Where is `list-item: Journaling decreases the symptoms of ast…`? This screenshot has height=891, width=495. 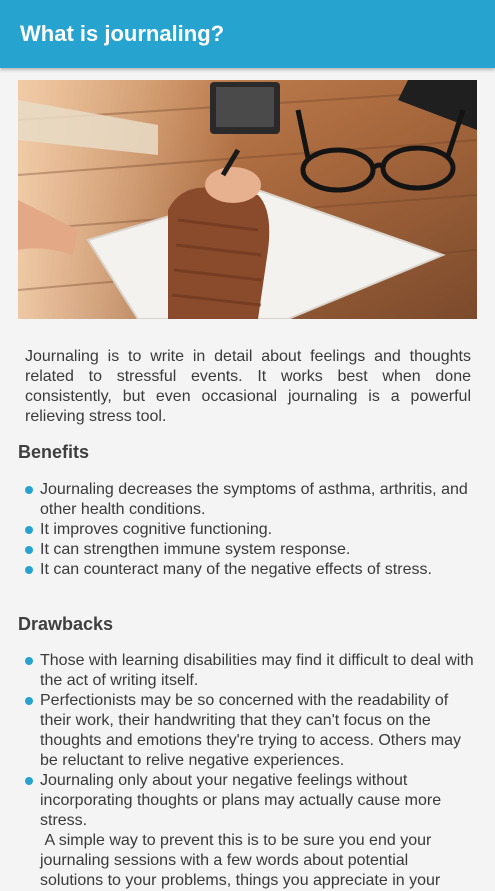
list-item: Journaling decreases the symptoms of ast… is located at coordinates (249, 500).